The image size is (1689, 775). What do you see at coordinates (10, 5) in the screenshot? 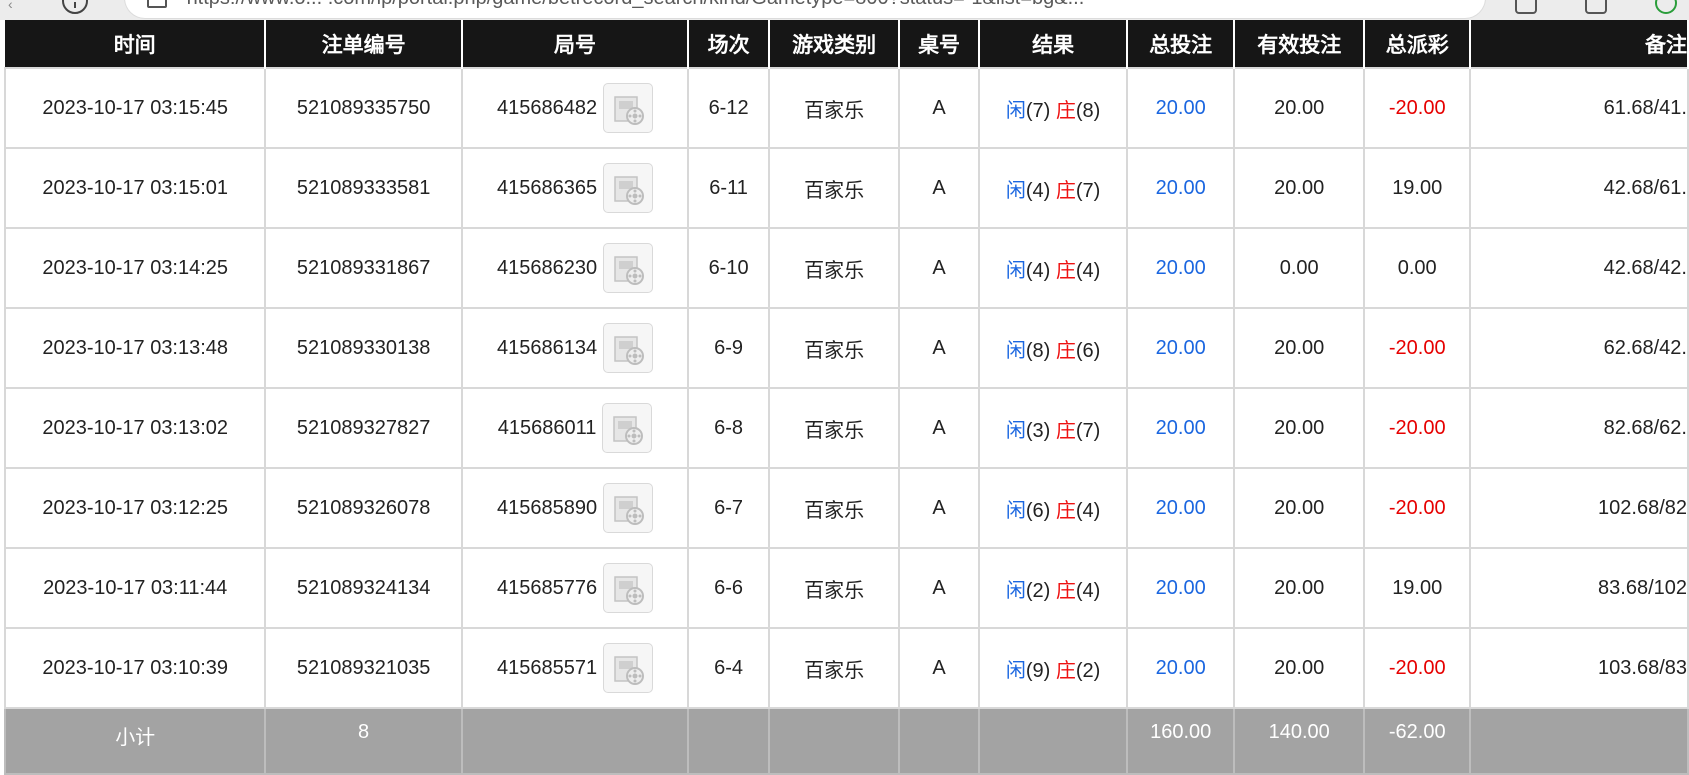
I see `back-arrow-icon: ‹` at bounding box center [10, 5].